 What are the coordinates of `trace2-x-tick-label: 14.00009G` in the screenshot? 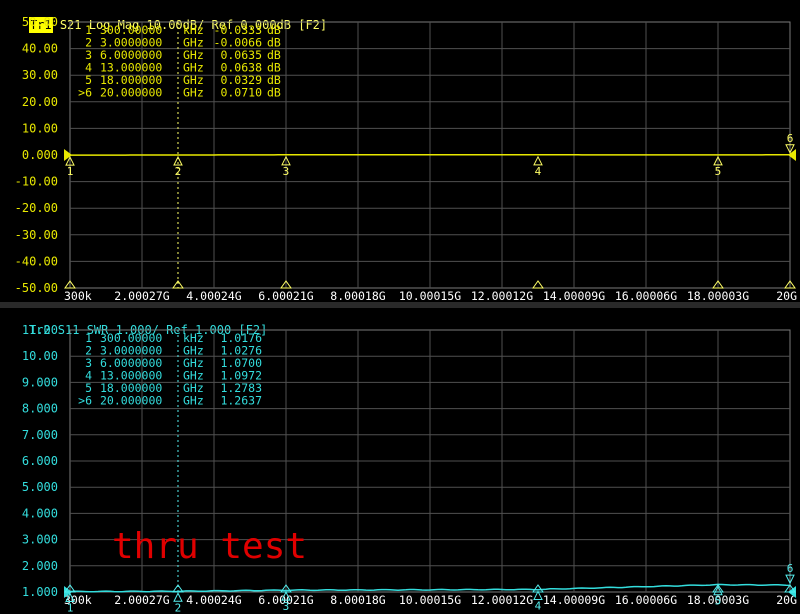 It's located at (574, 600).